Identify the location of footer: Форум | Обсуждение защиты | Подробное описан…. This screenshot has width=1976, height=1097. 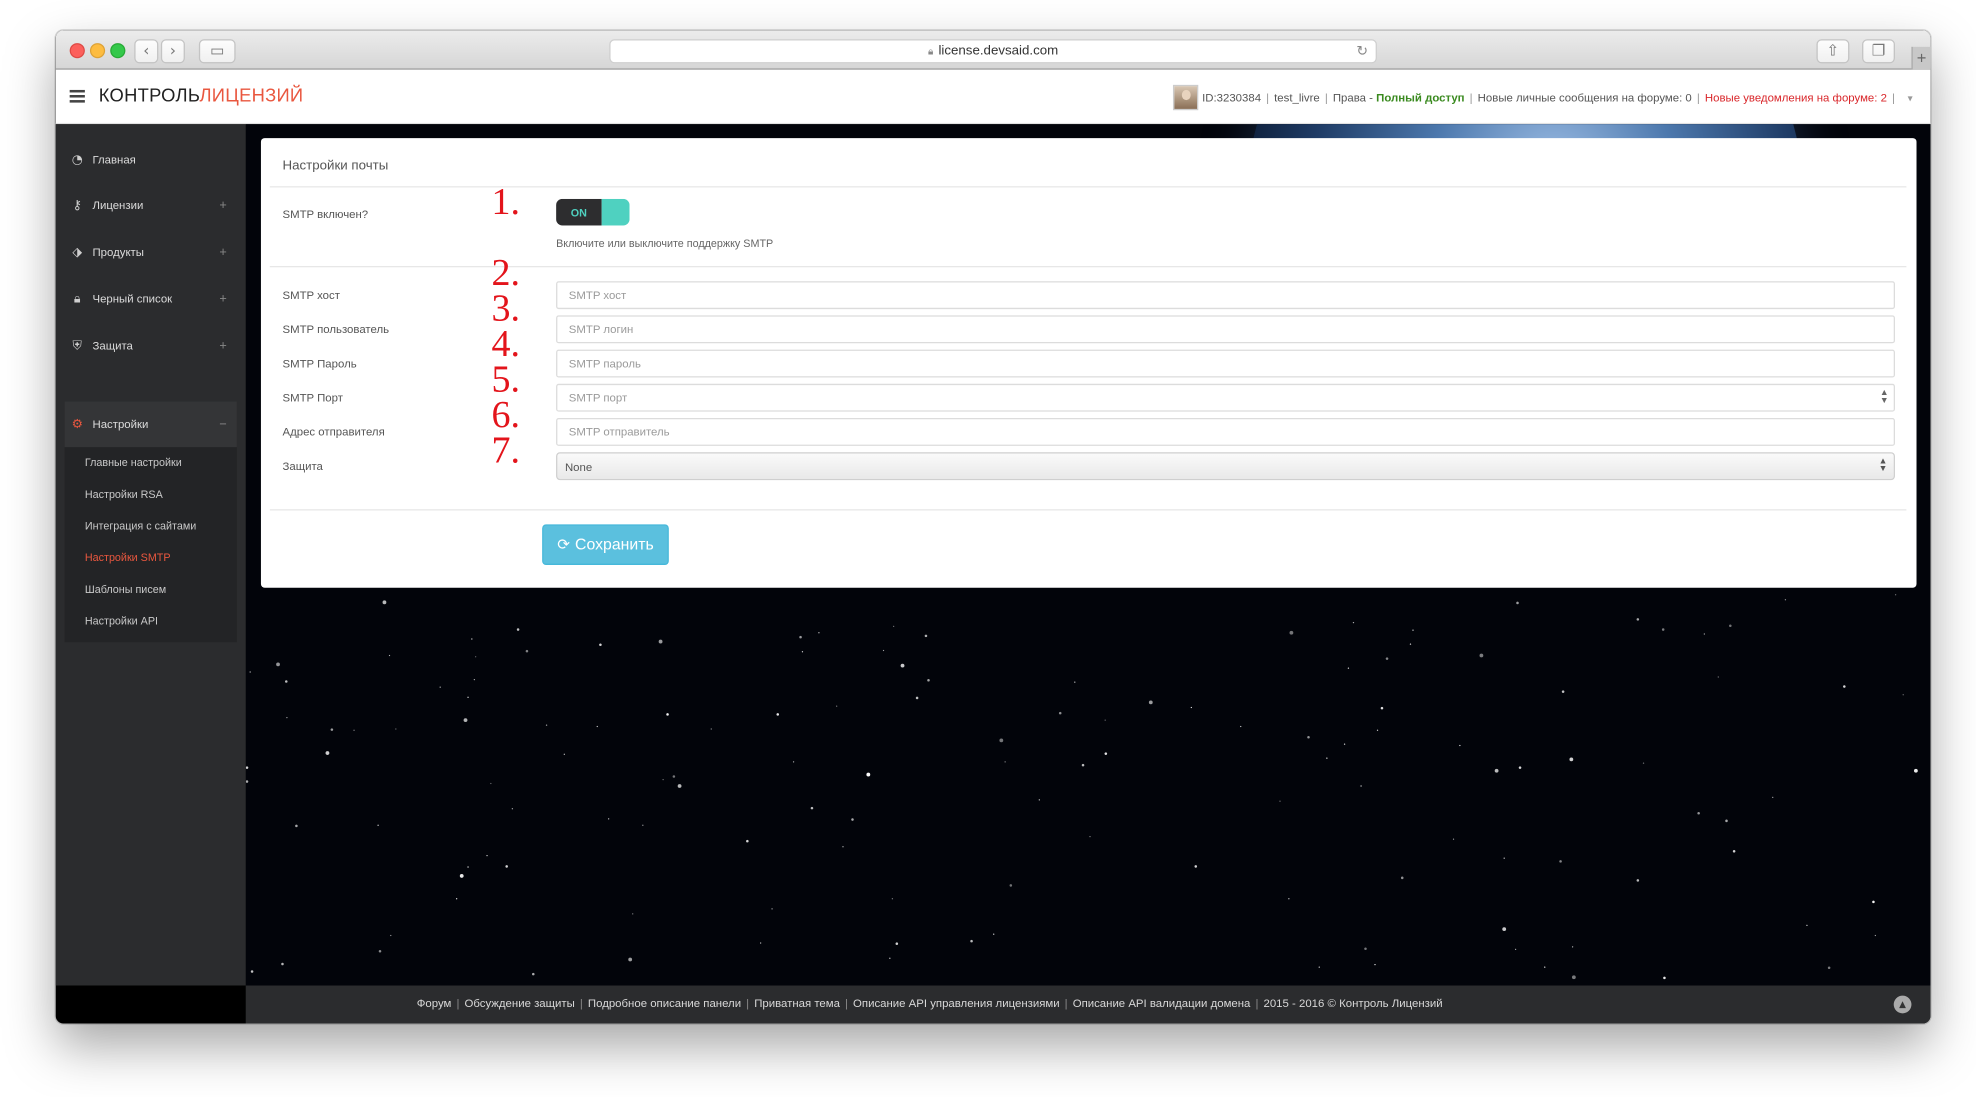
(1088, 1004).